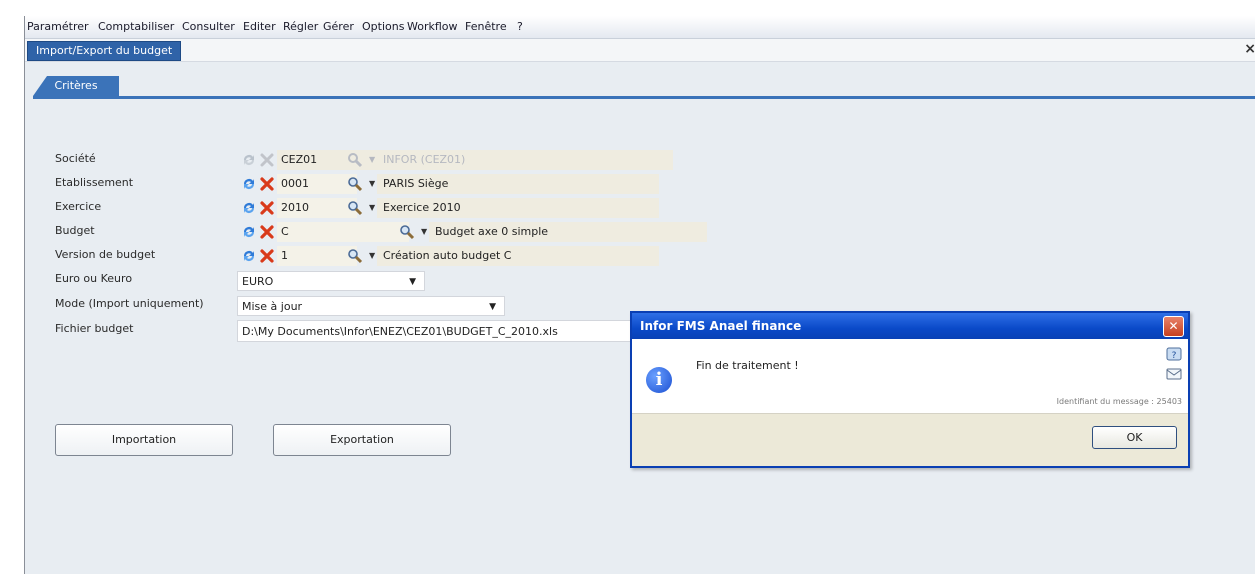 This screenshot has width=1255, height=574. Describe the element at coordinates (518, 208) in the screenshot. I see `exercice-description: Exercice 2010` at that location.